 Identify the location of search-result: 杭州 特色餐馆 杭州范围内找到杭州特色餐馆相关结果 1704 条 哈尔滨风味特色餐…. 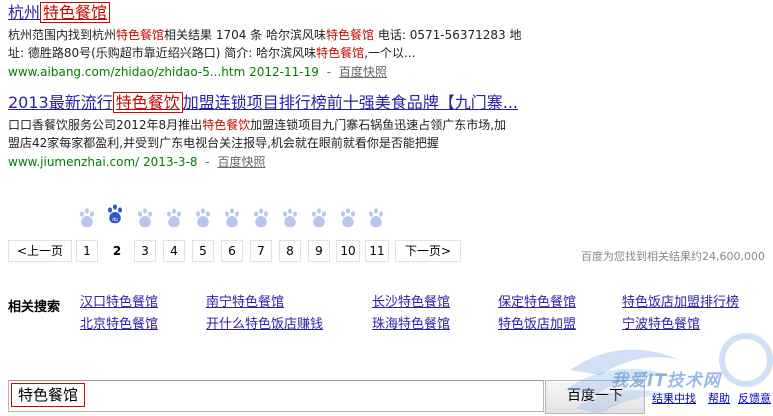
(288, 41).